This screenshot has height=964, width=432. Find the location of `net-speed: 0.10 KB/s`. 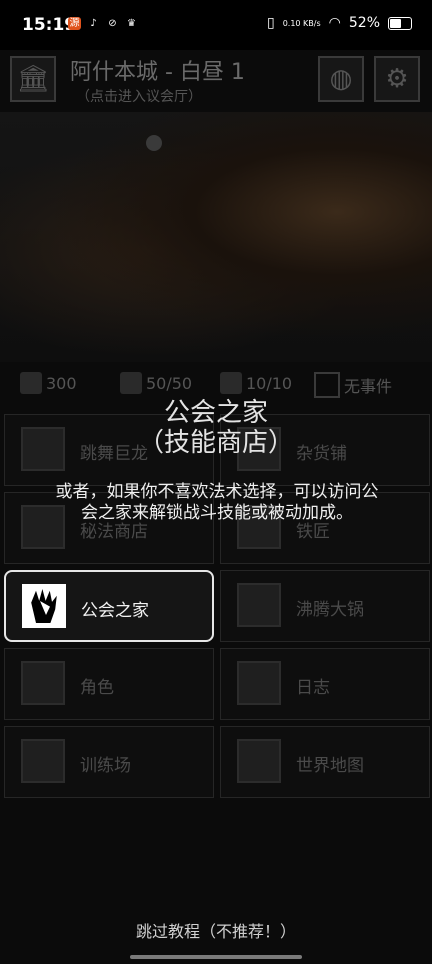

net-speed: 0.10 KB/s is located at coordinates (301, 23).